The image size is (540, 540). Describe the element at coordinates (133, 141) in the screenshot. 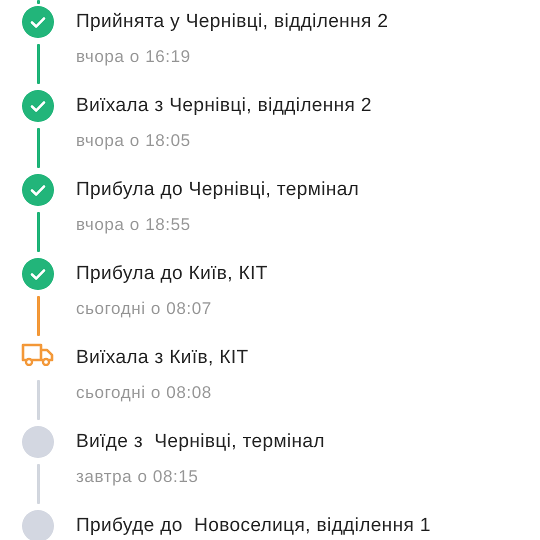

I see `step-time: вчора о 18:05` at that location.